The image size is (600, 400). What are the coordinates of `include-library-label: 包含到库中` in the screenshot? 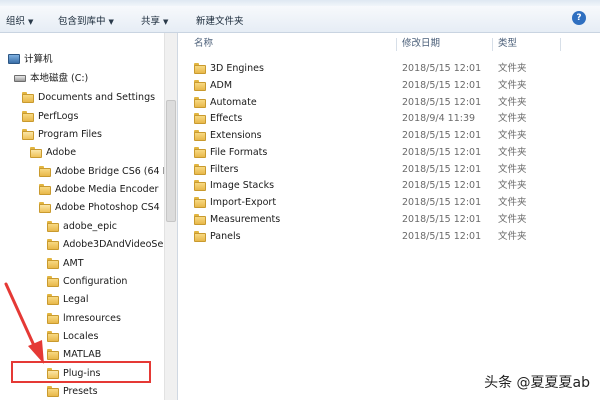 It's located at (82, 21).